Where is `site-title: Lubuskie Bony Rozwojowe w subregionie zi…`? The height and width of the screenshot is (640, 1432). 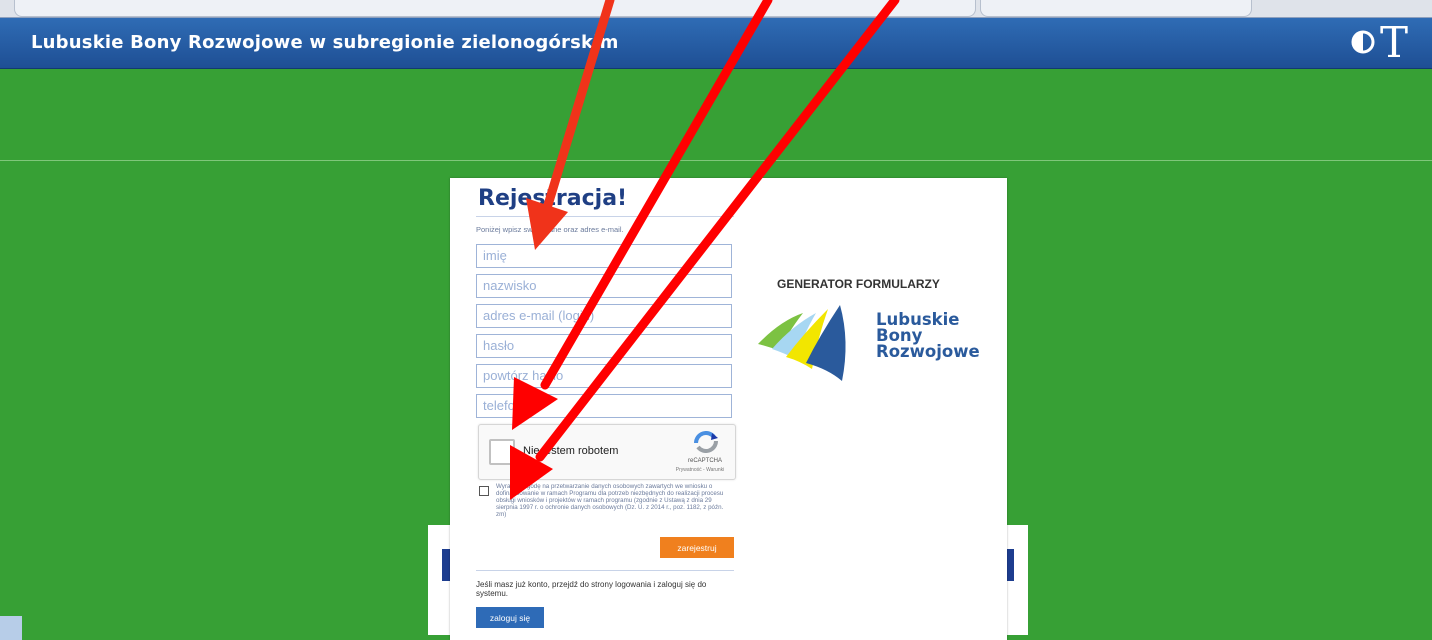
site-title: Lubuskie Bony Rozwojowe w subregionie zi… is located at coordinates (325, 42).